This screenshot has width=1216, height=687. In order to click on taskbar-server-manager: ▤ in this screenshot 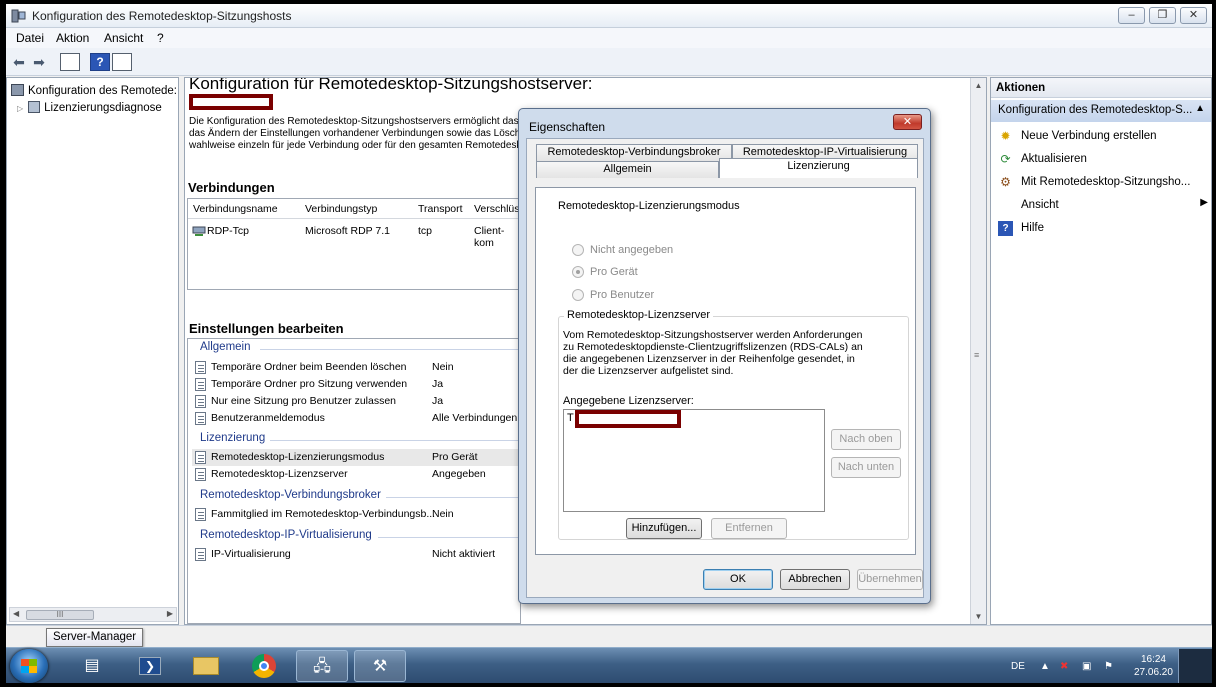, I will do `click(92, 666)`.